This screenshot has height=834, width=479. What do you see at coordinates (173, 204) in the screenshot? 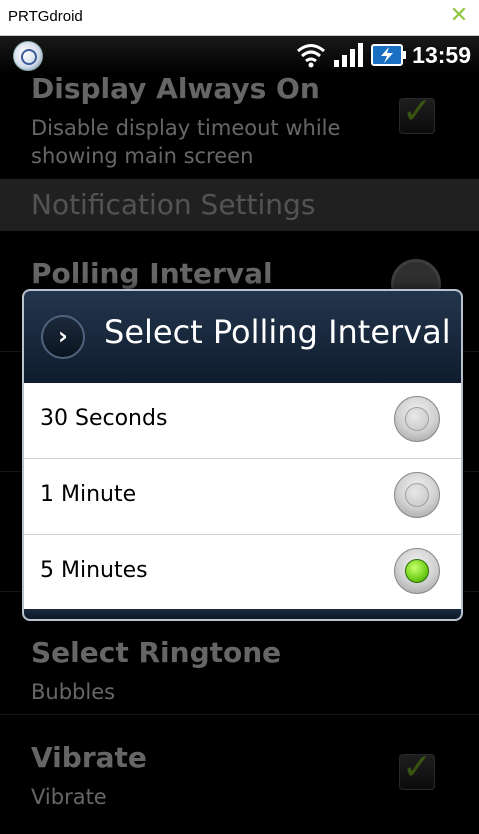
I see `section-header-label: Notification Settings` at bounding box center [173, 204].